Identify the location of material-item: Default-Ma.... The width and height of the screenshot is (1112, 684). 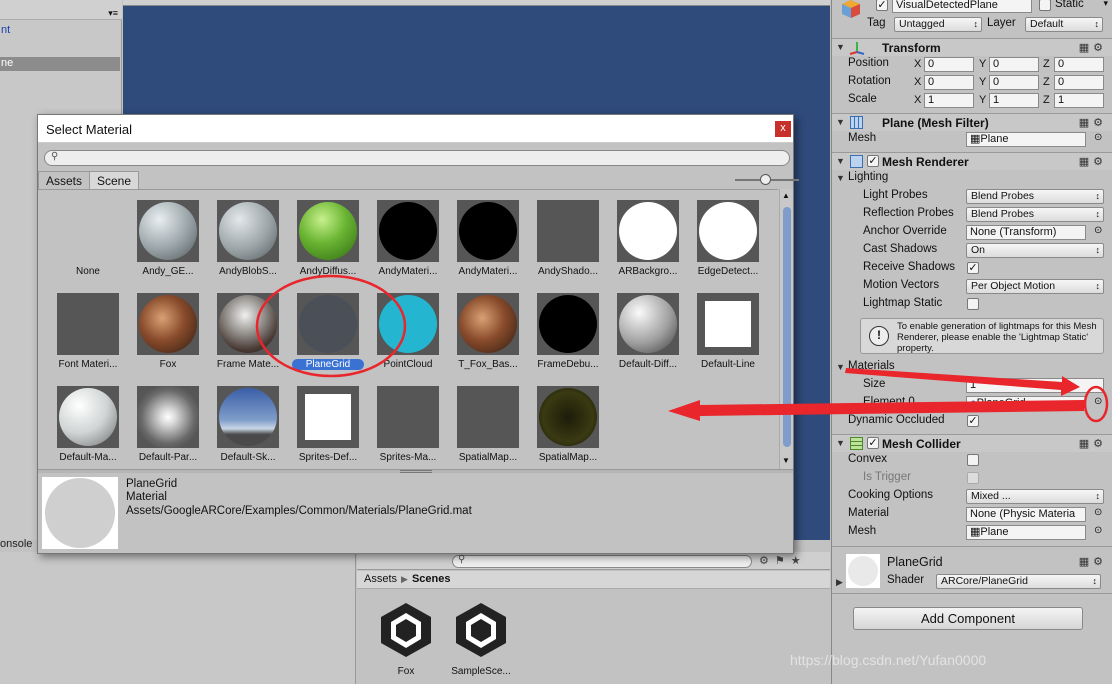
(88, 424).